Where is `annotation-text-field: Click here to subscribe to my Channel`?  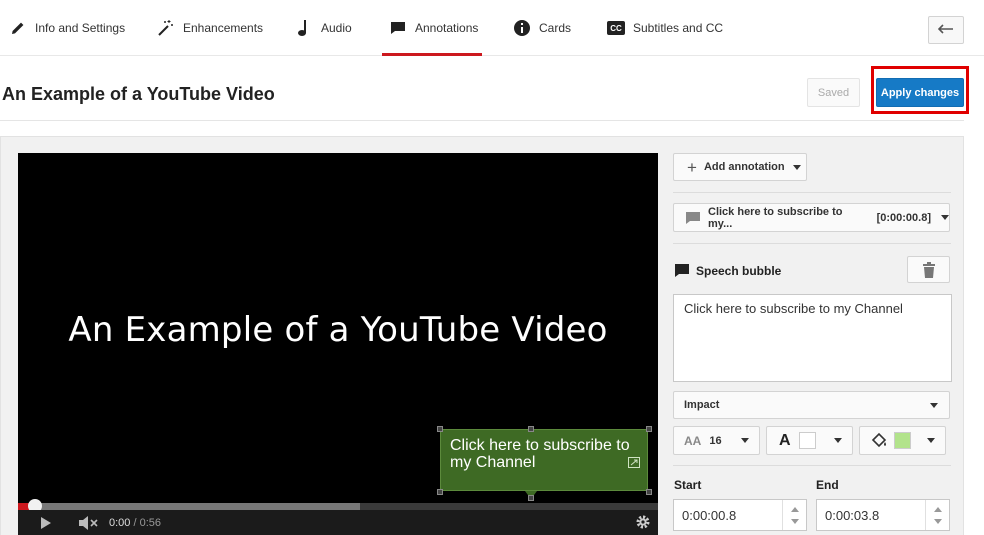
annotation-text-field: Click here to subscribe to my Channel is located at coordinates (812, 338).